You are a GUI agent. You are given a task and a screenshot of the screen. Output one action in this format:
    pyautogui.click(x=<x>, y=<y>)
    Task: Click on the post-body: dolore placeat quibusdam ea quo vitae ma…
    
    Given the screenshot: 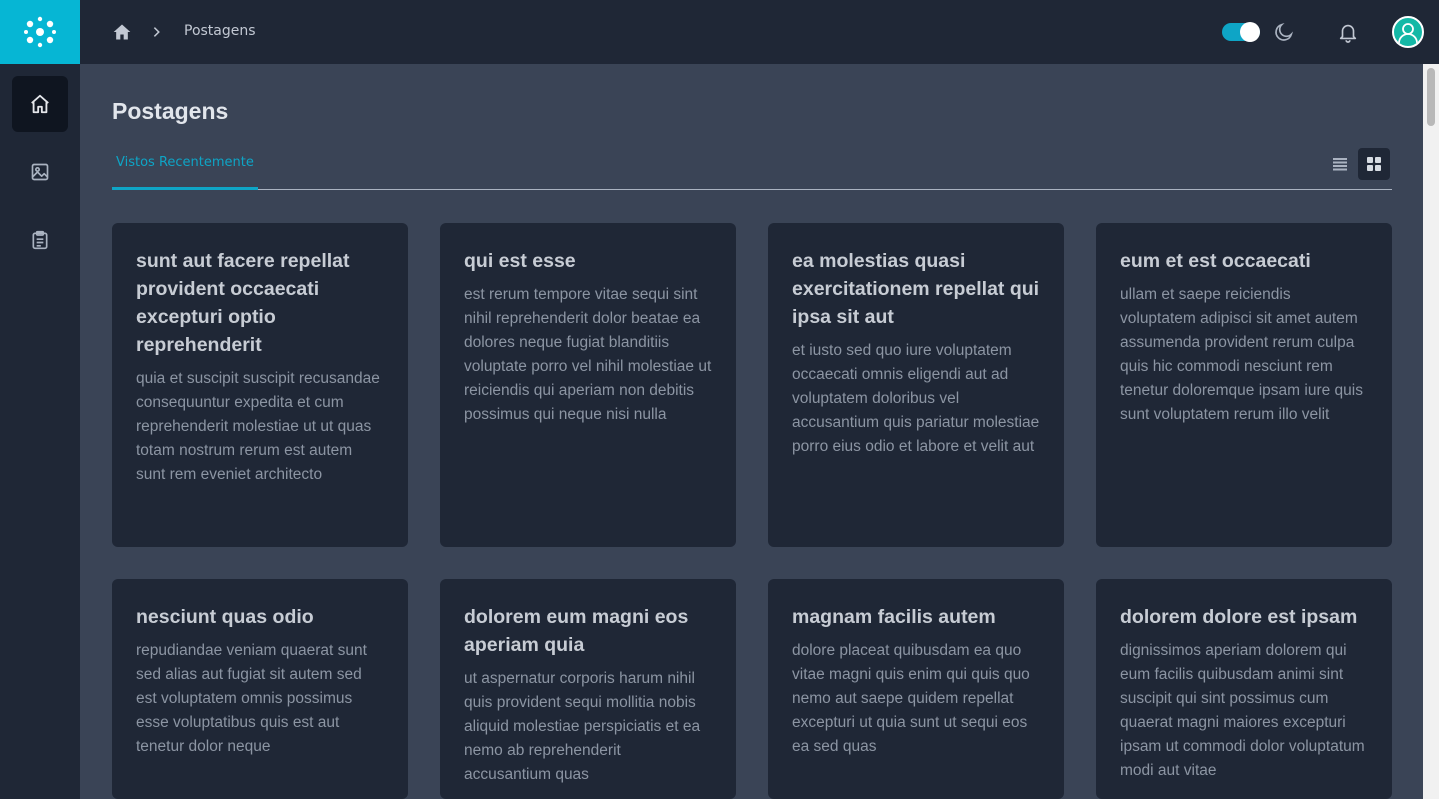 What is the action you would take?
    pyautogui.click(x=911, y=698)
    